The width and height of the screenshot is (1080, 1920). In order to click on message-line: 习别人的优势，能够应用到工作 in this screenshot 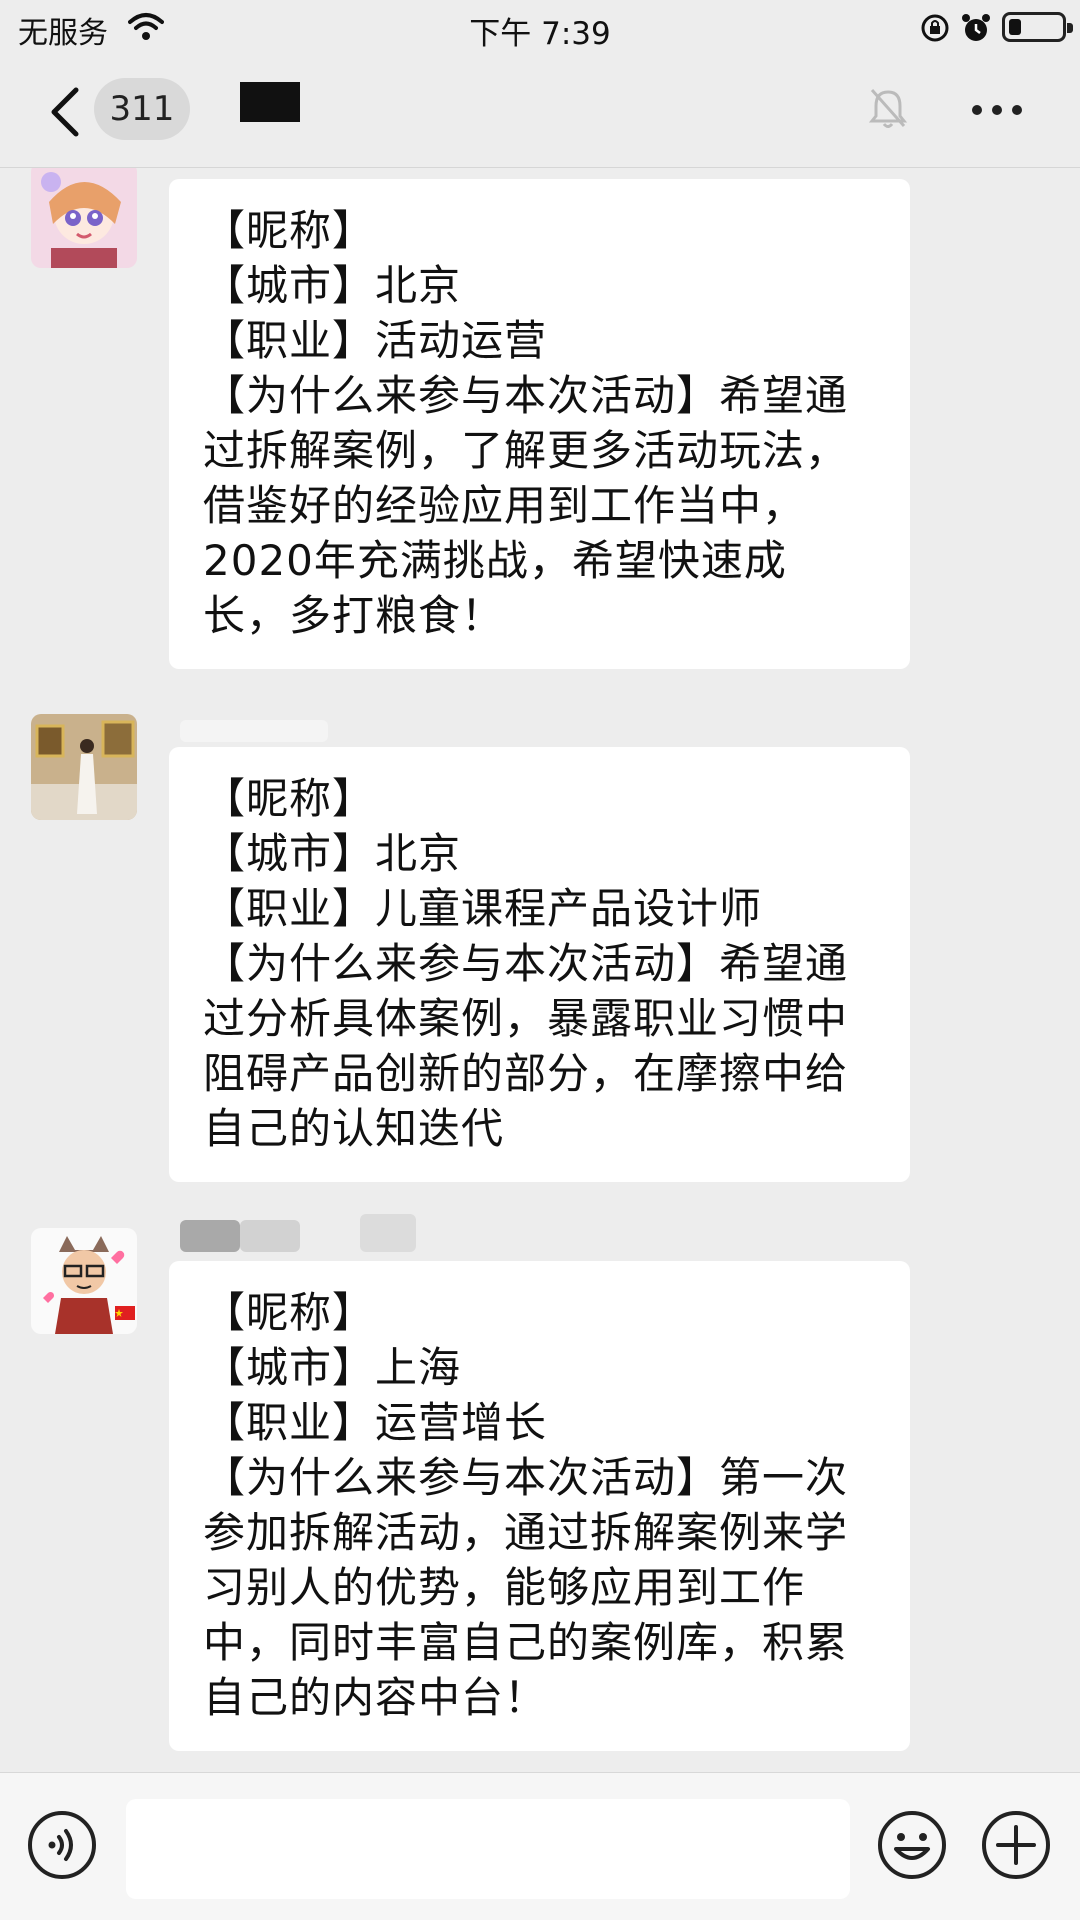, I will do `click(504, 1587)`.